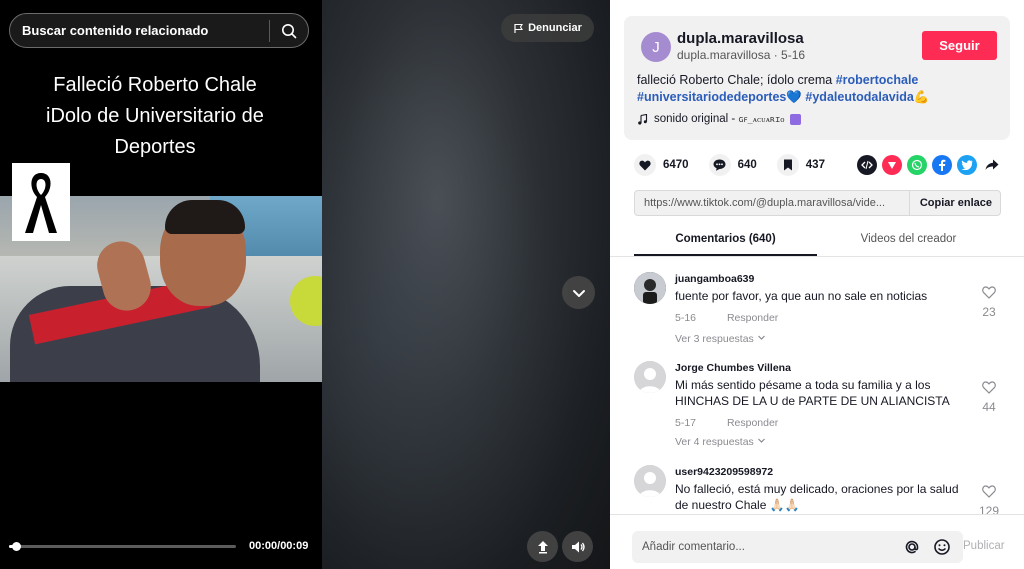 This screenshot has width=1024, height=569. I want to click on like-count: 6470, so click(676, 165).